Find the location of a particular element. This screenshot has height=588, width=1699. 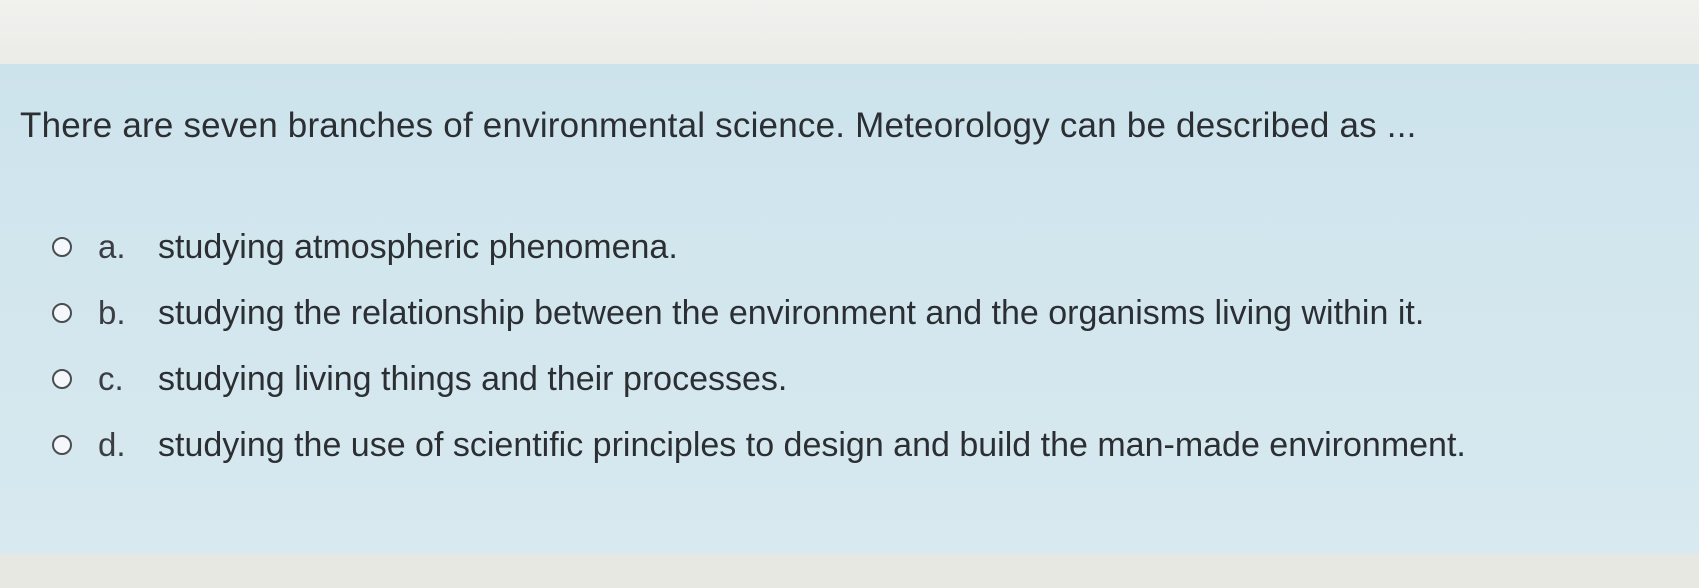

option-letter: d. is located at coordinates (112, 444).